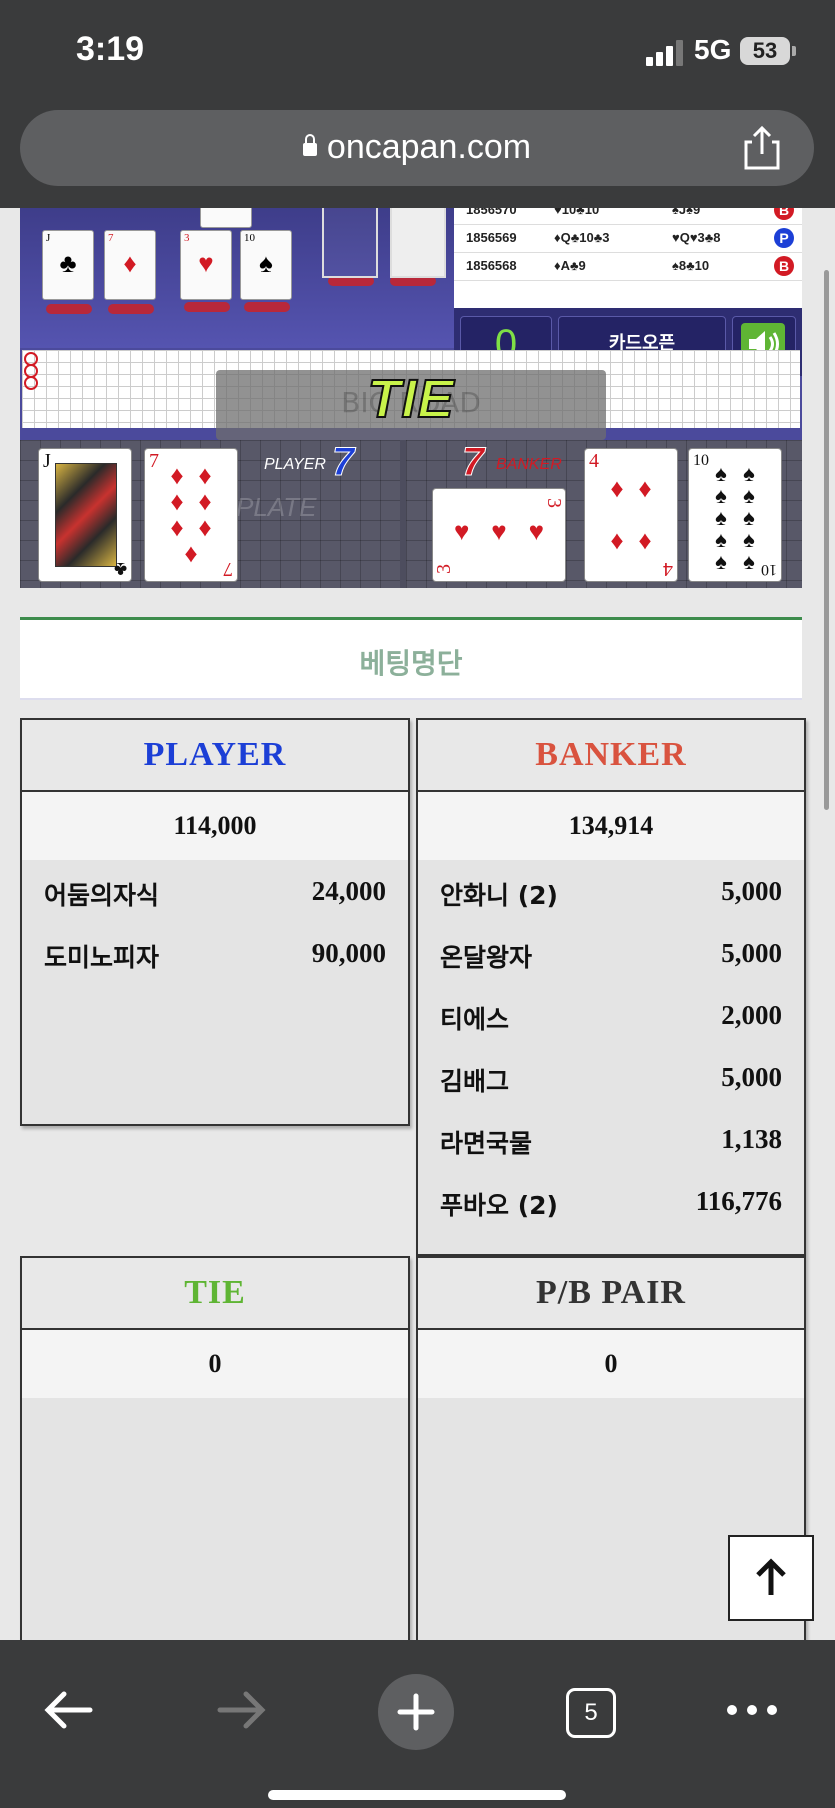  Describe the element at coordinates (611, 893) in the screenshot. I see `bet-row: 안화니 (2) 5,000` at that location.